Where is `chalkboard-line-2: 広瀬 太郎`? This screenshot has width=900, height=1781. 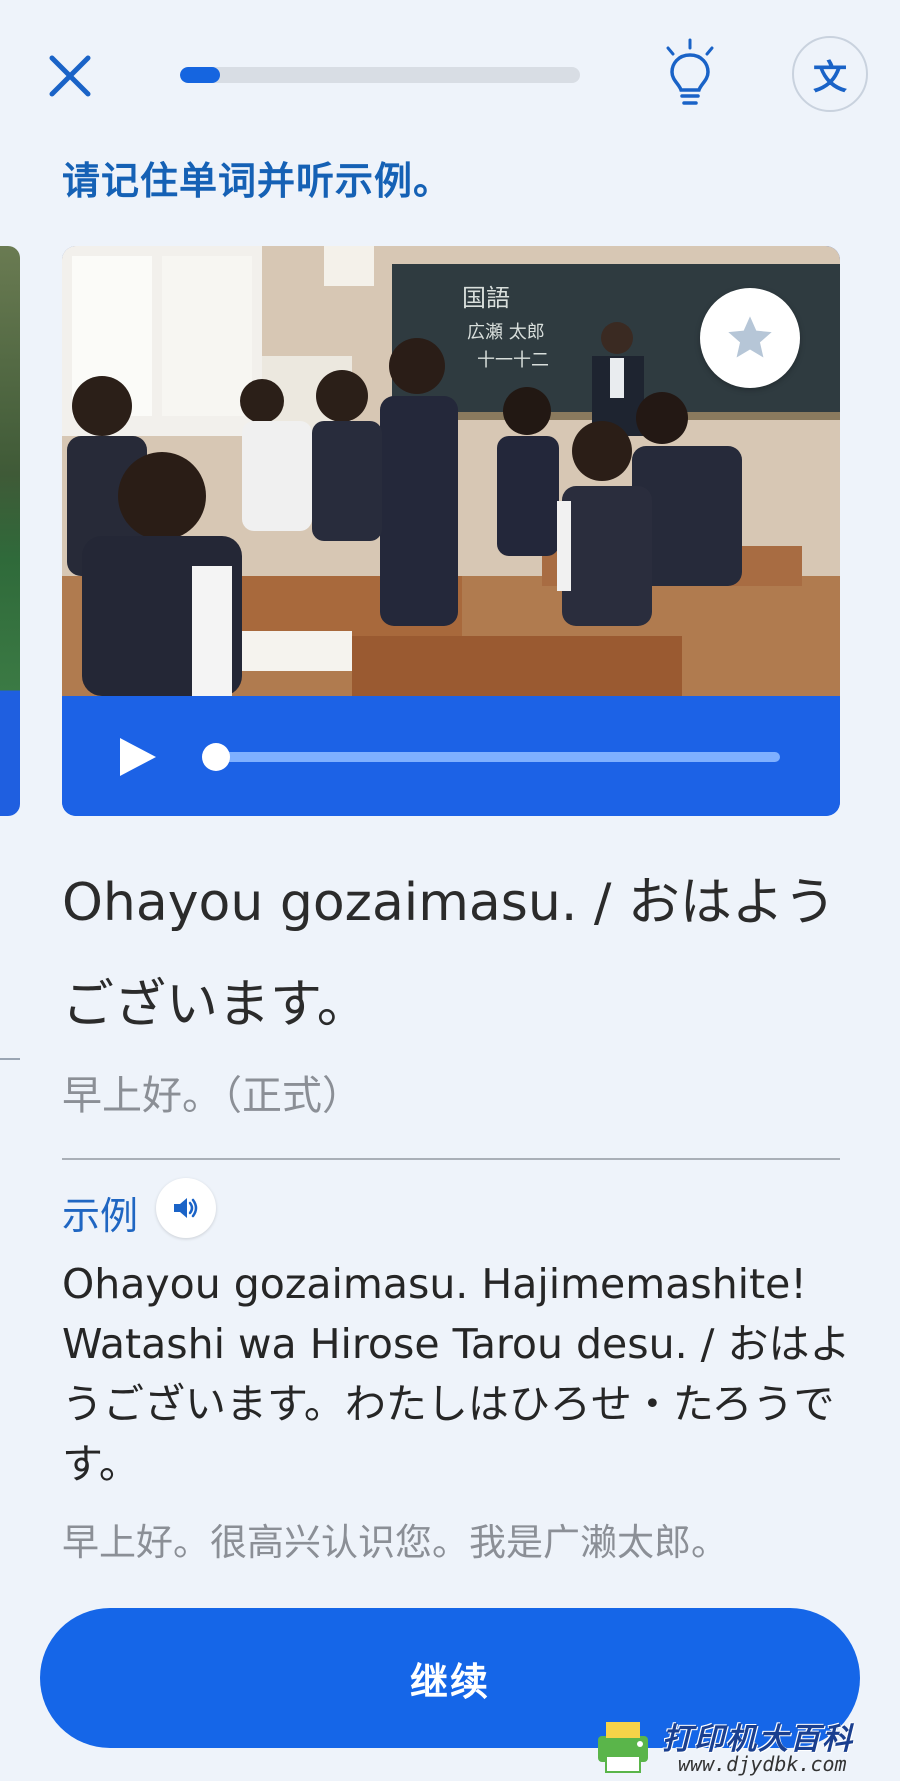 chalkboard-line-2: 広瀬 太郎 is located at coordinates (506, 332).